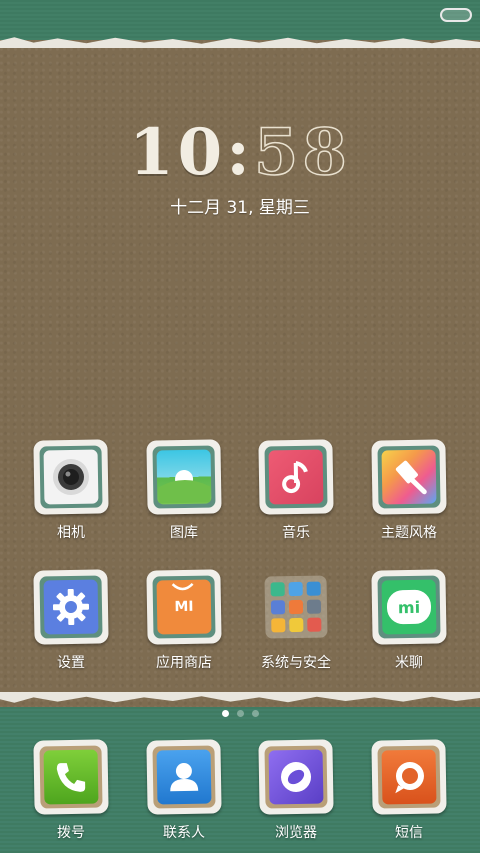  What do you see at coordinates (240, 208) in the screenshot?
I see `date-label: 十二月 31, 星期三` at bounding box center [240, 208].